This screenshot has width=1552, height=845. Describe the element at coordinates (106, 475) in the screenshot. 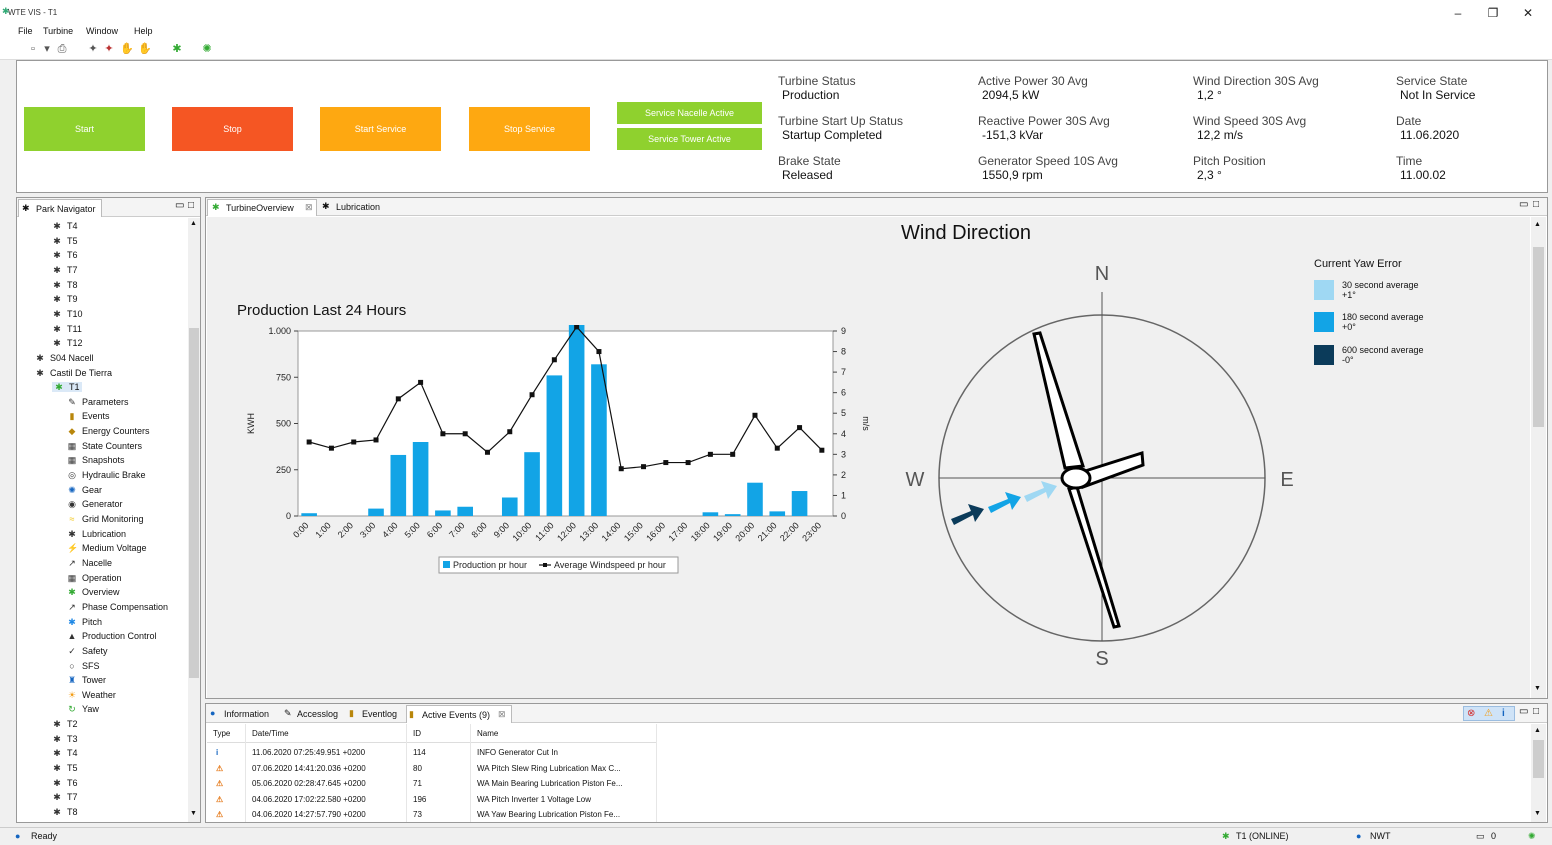

I see `tree-item: ◎ Hydraulic Brake` at that location.